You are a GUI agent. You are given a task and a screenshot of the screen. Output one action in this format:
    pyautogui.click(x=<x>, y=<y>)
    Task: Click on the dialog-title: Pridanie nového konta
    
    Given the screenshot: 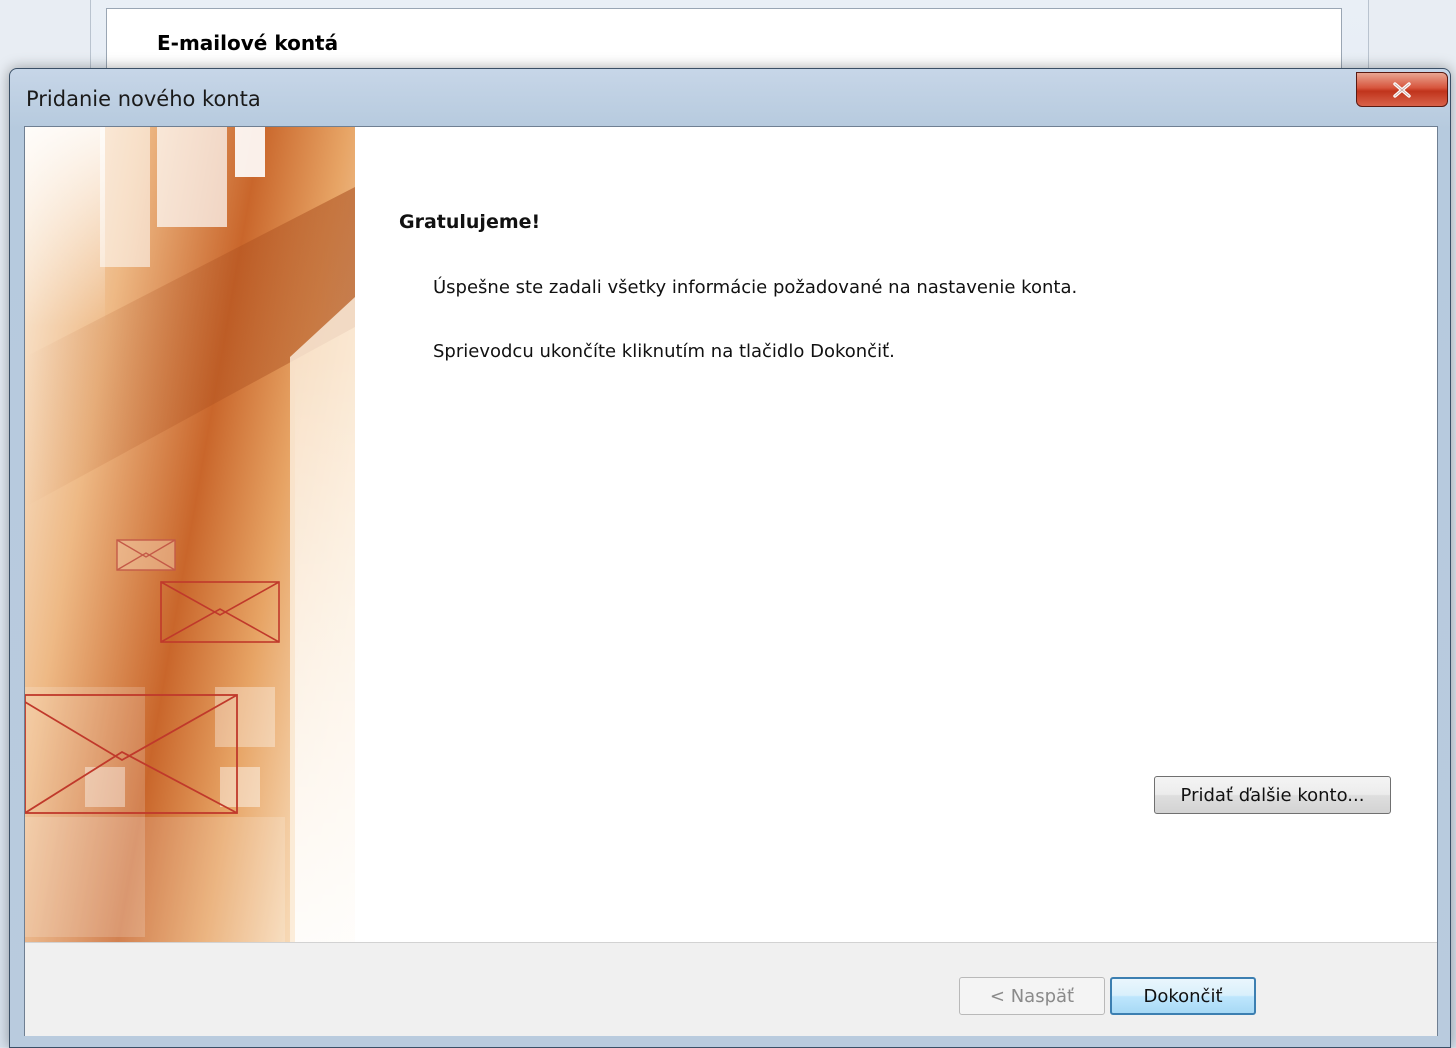 What is the action you would take?
    pyautogui.click(x=143, y=99)
    